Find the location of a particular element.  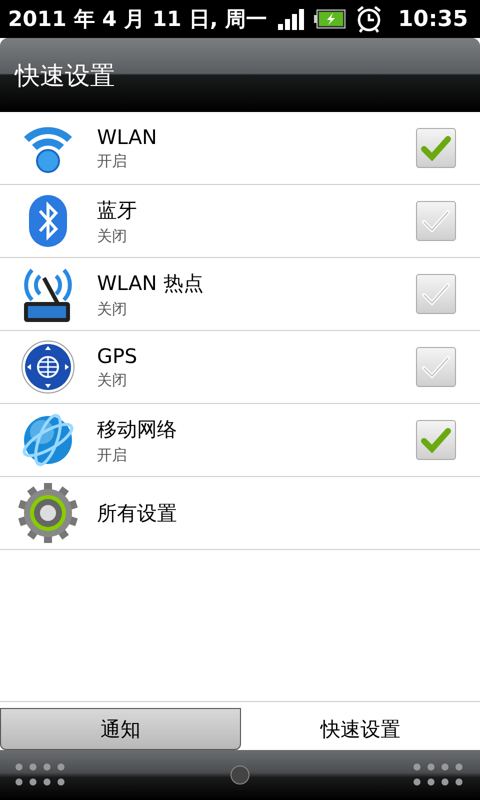

gear-icon is located at coordinates (48, 513).